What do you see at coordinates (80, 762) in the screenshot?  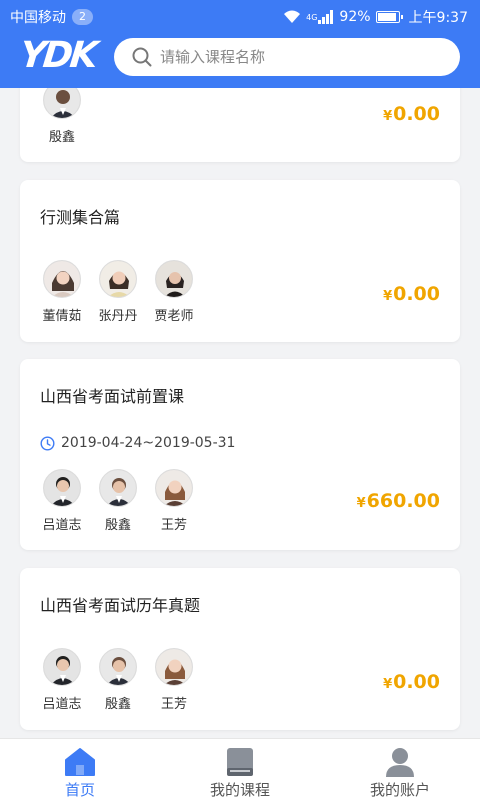 I see `home-icon` at bounding box center [80, 762].